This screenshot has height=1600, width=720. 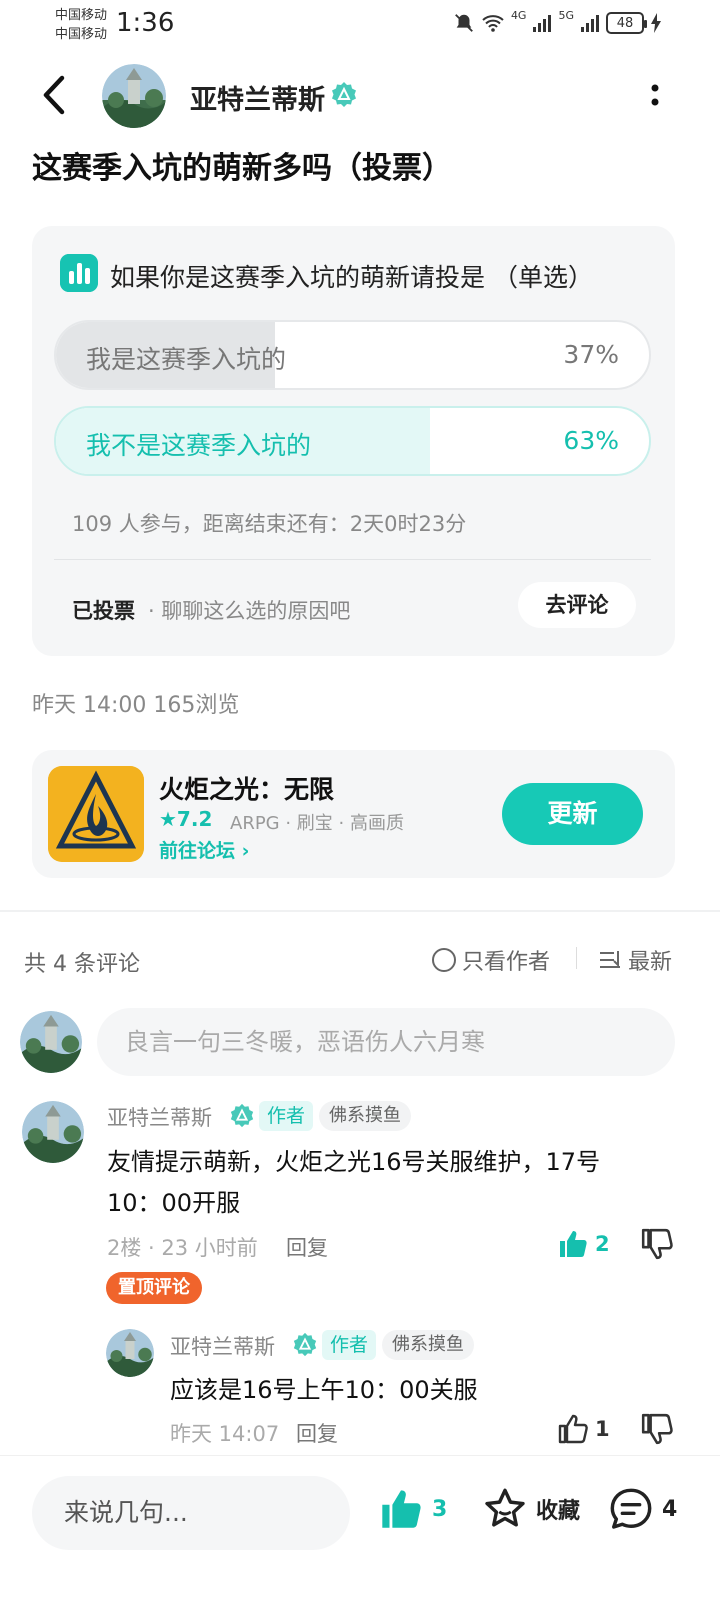 I want to click on charging-icon, so click(x=656, y=23).